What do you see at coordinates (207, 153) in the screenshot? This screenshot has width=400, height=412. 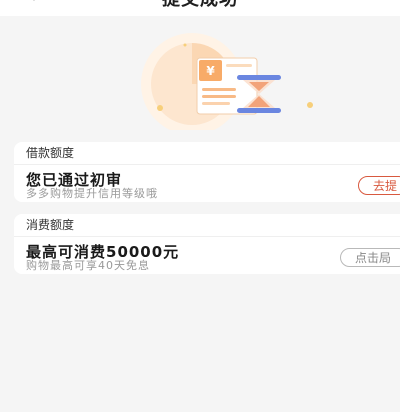 I see `loan-section-label: 借款额度` at bounding box center [207, 153].